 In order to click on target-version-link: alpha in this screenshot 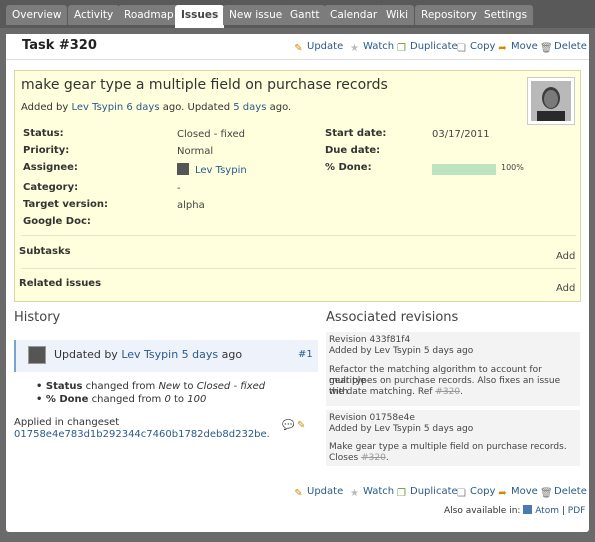, I will do `click(191, 205)`.